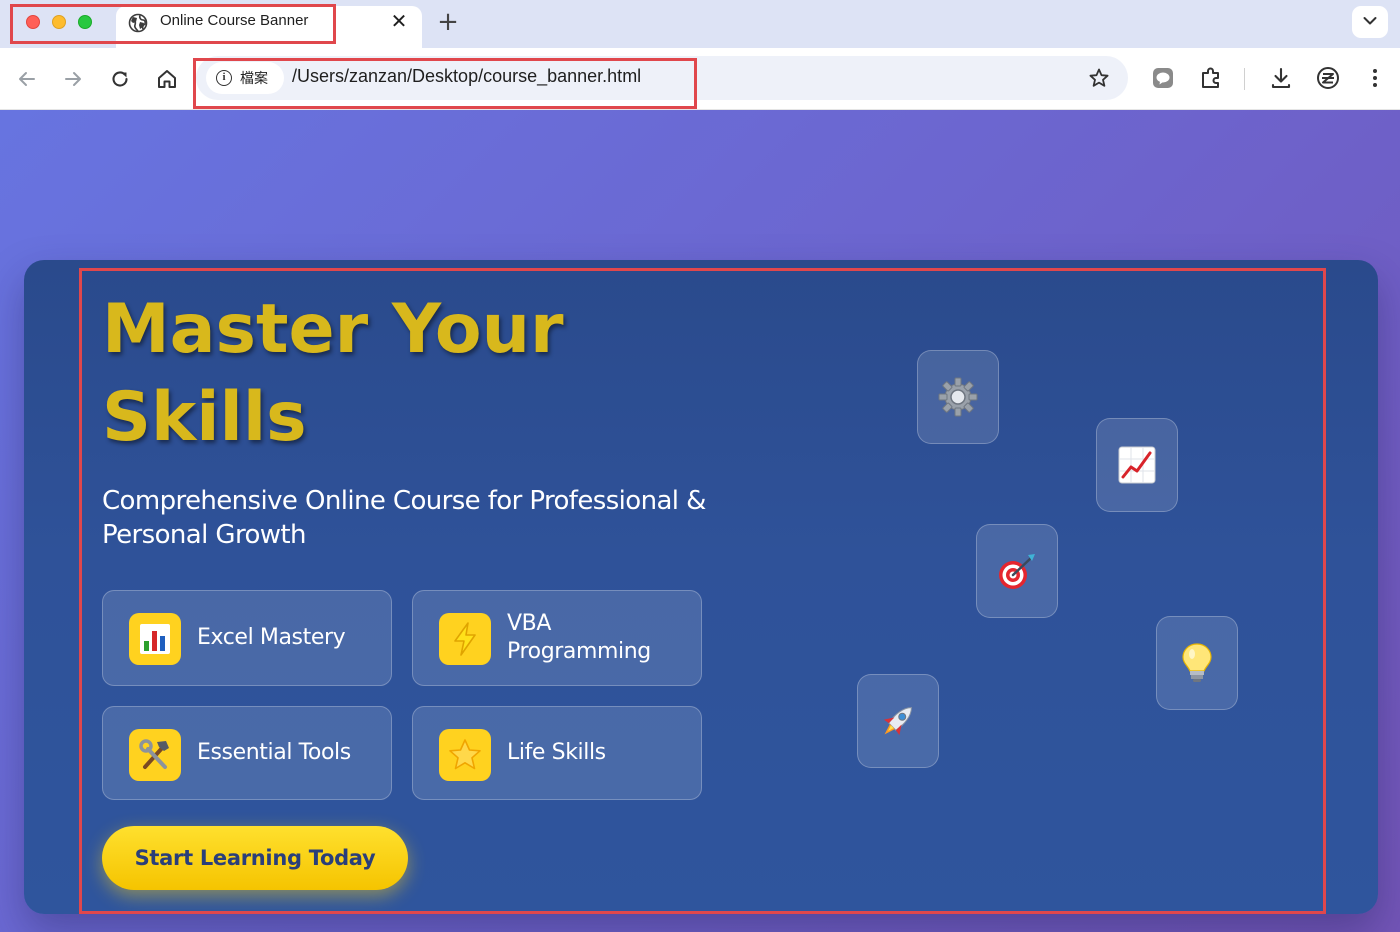  I want to click on start-learning-button: Start Learning Today, so click(255, 858).